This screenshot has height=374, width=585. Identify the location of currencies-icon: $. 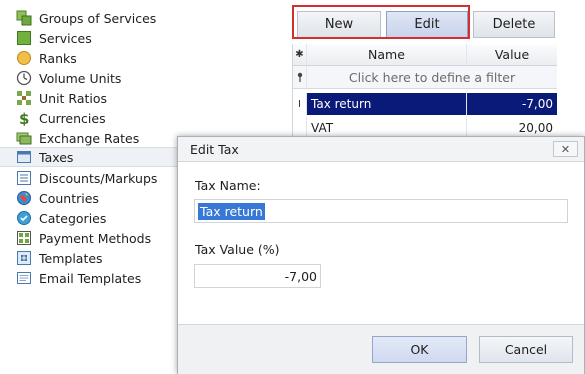
(24, 118).